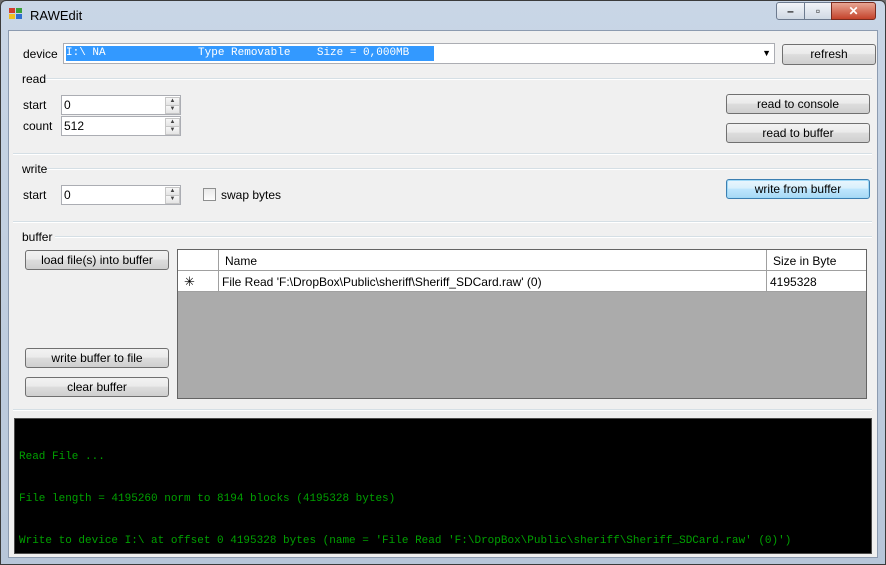  I want to click on device-label: device, so click(40, 54).